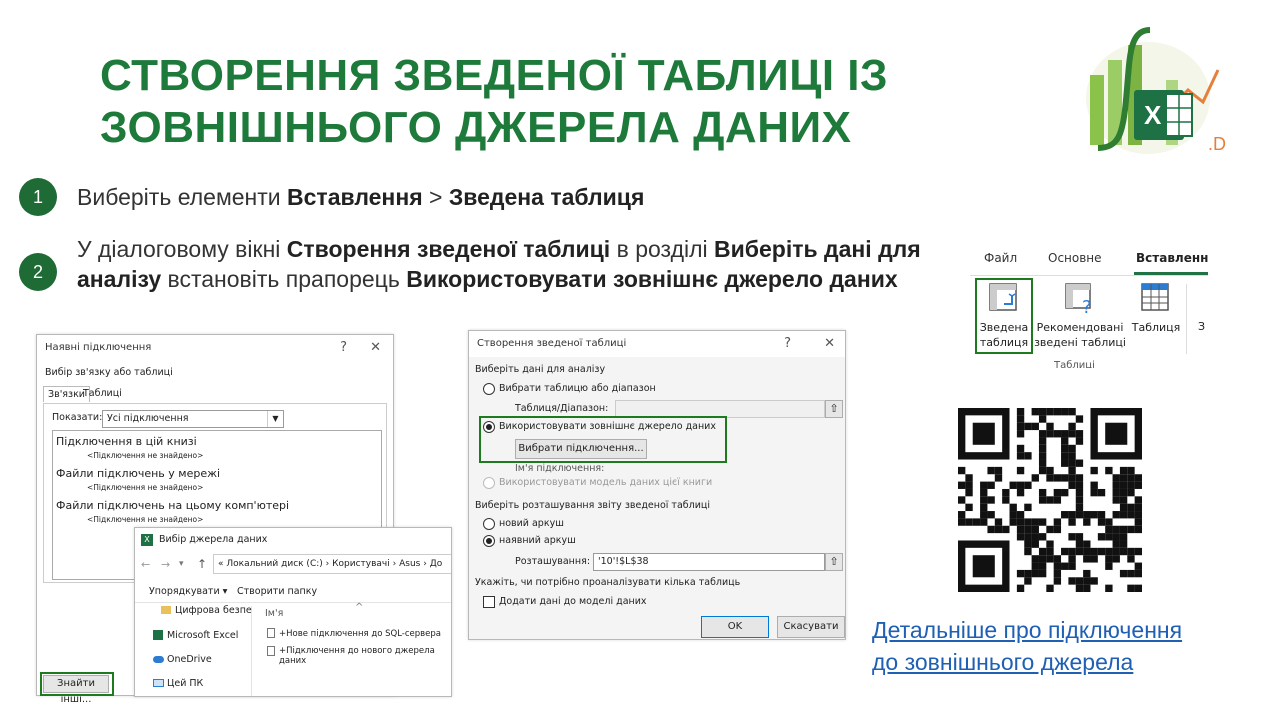 This screenshot has width=1280, height=720. What do you see at coordinates (182, 249) in the screenshot?
I see `step-2-t1: У діалоговому вікні` at bounding box center [182, 249].